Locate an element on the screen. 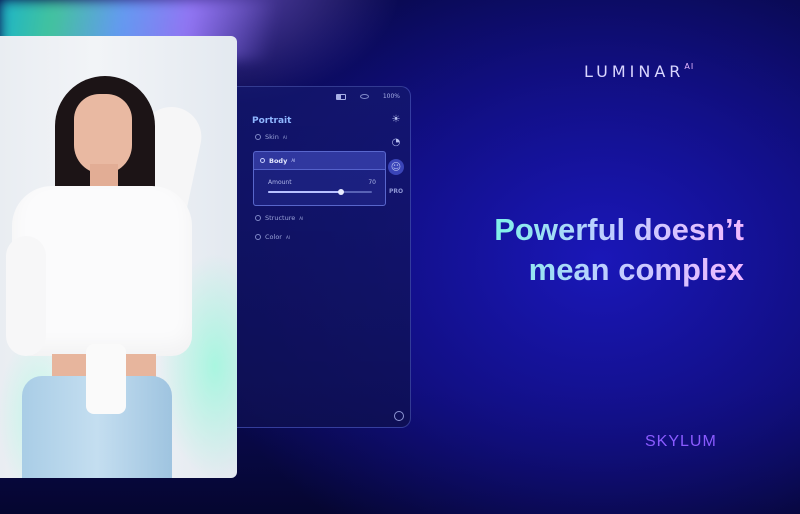  headline-line-1: Powerful doesn’t is located at coordinates (619, 229).